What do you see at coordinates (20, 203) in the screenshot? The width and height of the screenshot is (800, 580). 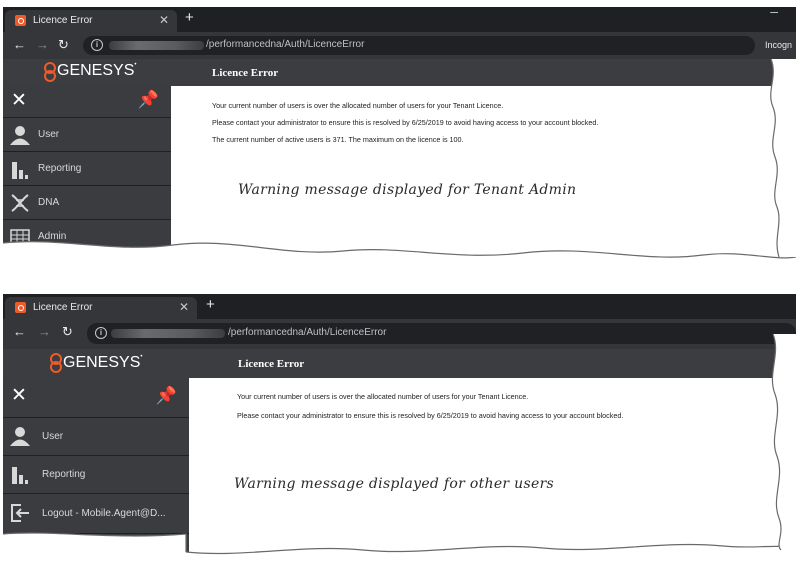 I see `dna-icon` at bounding box center [20, 203].